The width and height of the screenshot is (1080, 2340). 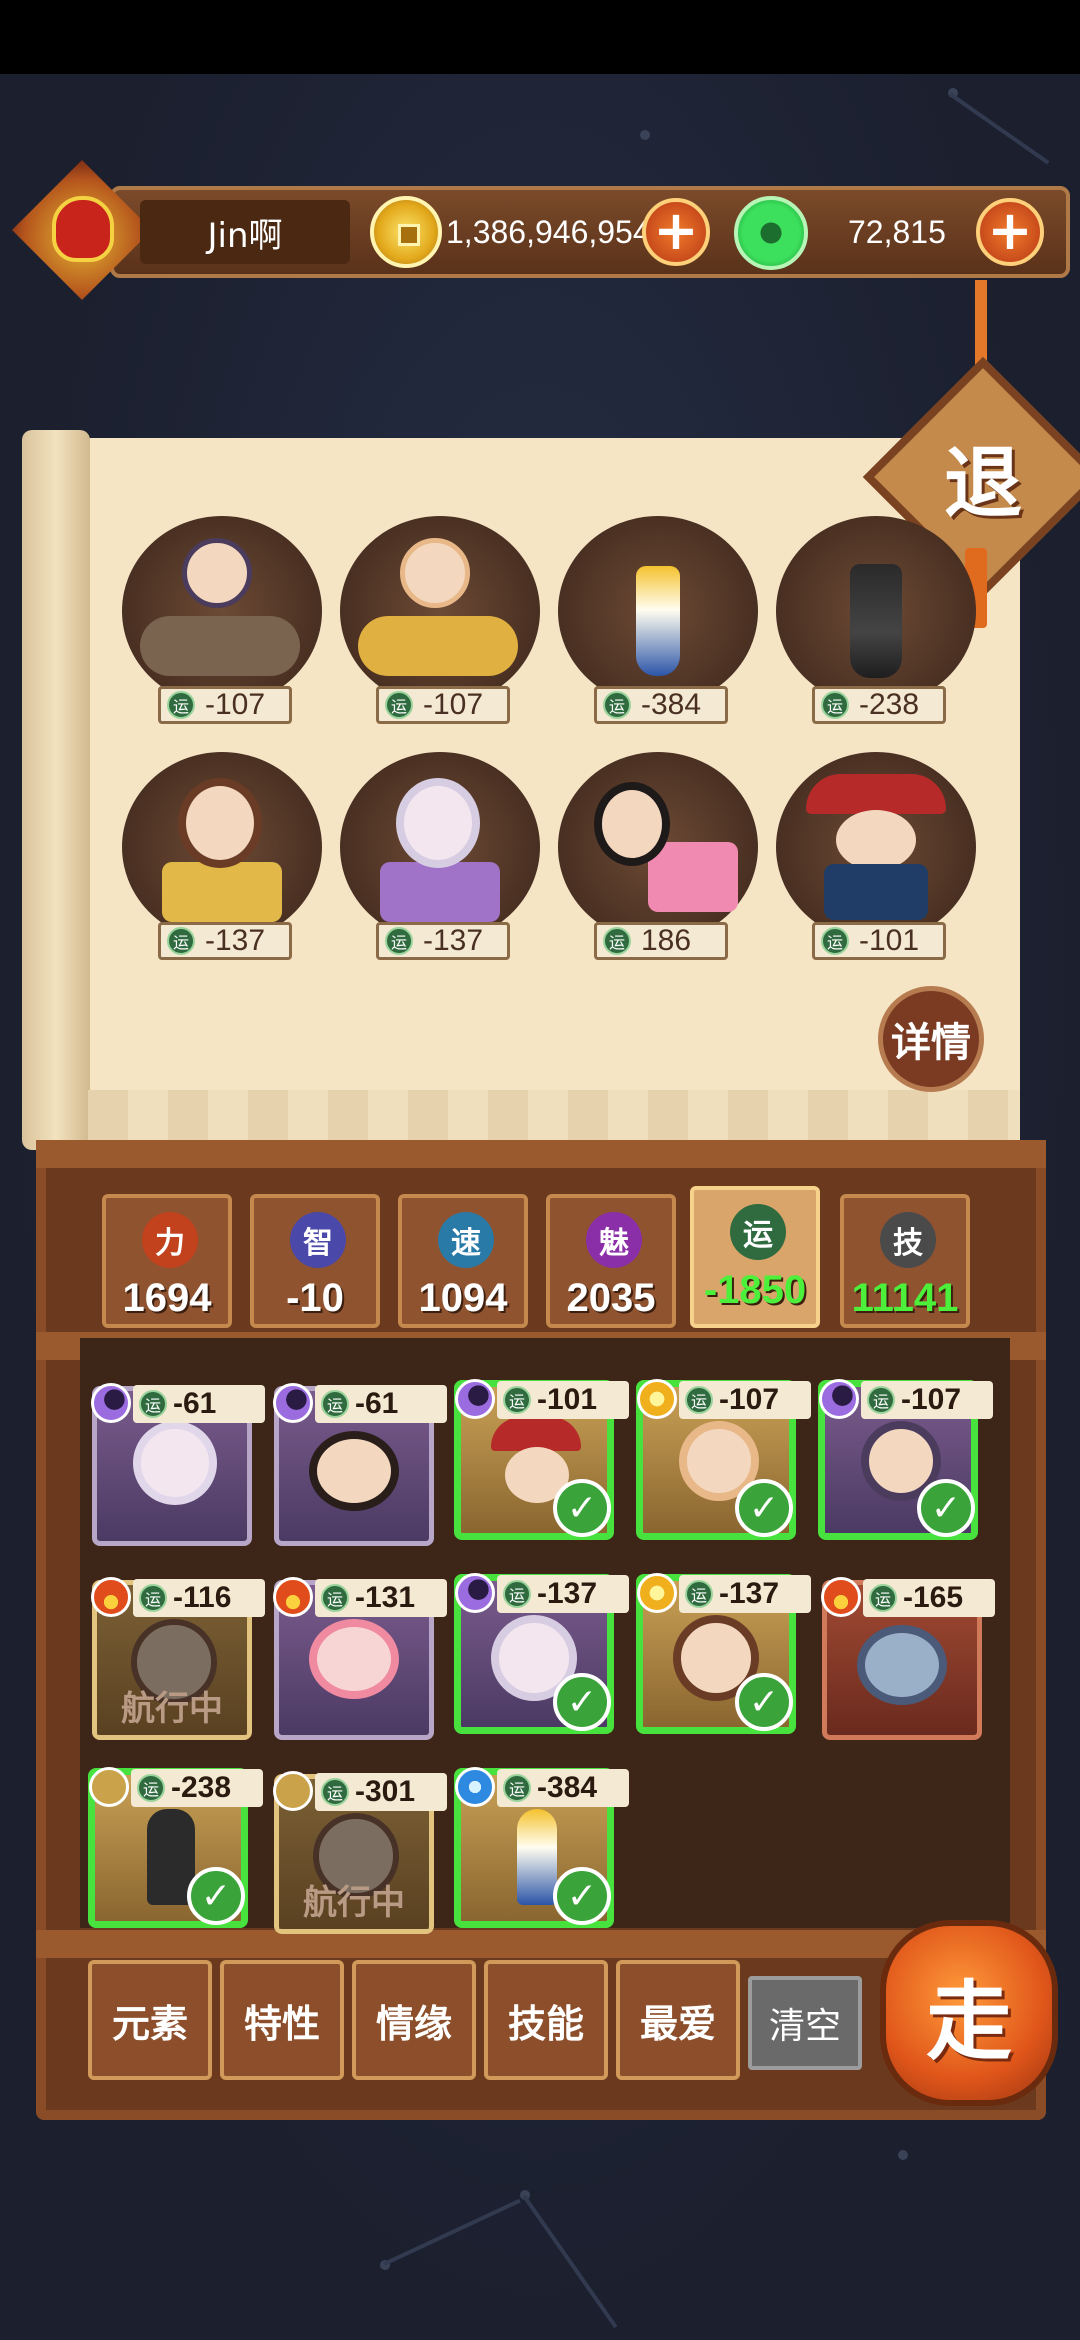 What do you see at coordinates (293, 1791) in the screenshot?
I see `earth-icon` at bounding box center [293, 1791].